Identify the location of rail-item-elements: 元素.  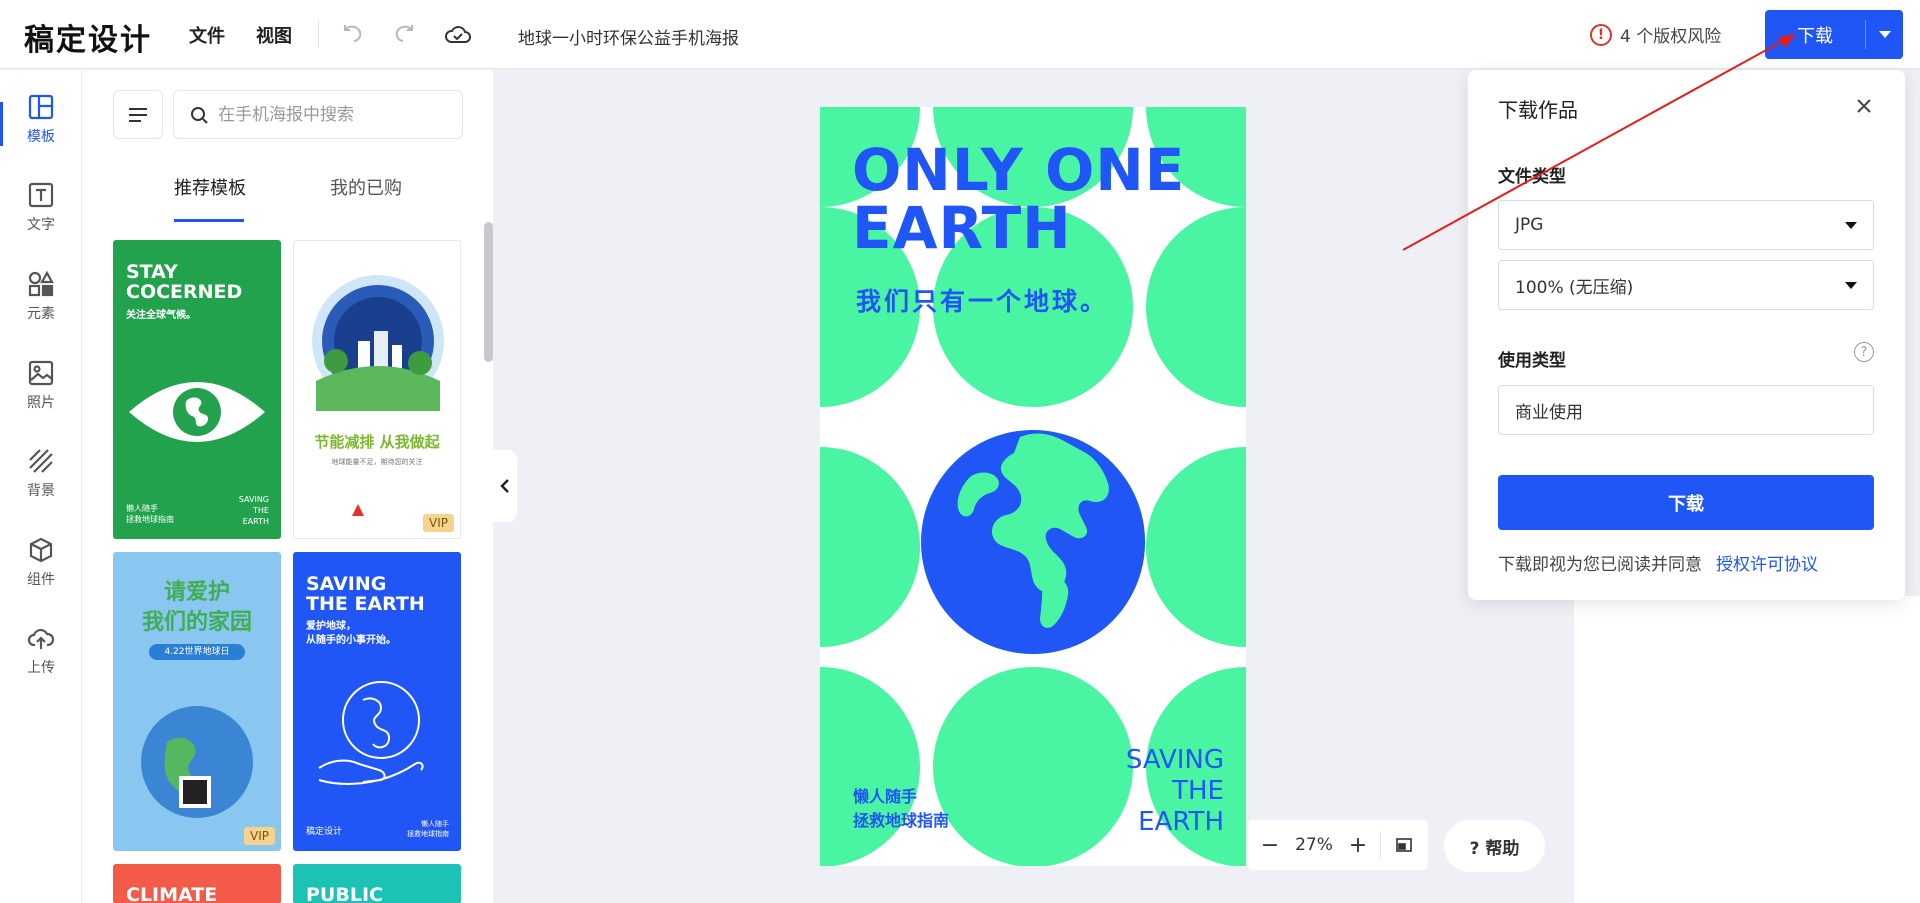
(41, 308).